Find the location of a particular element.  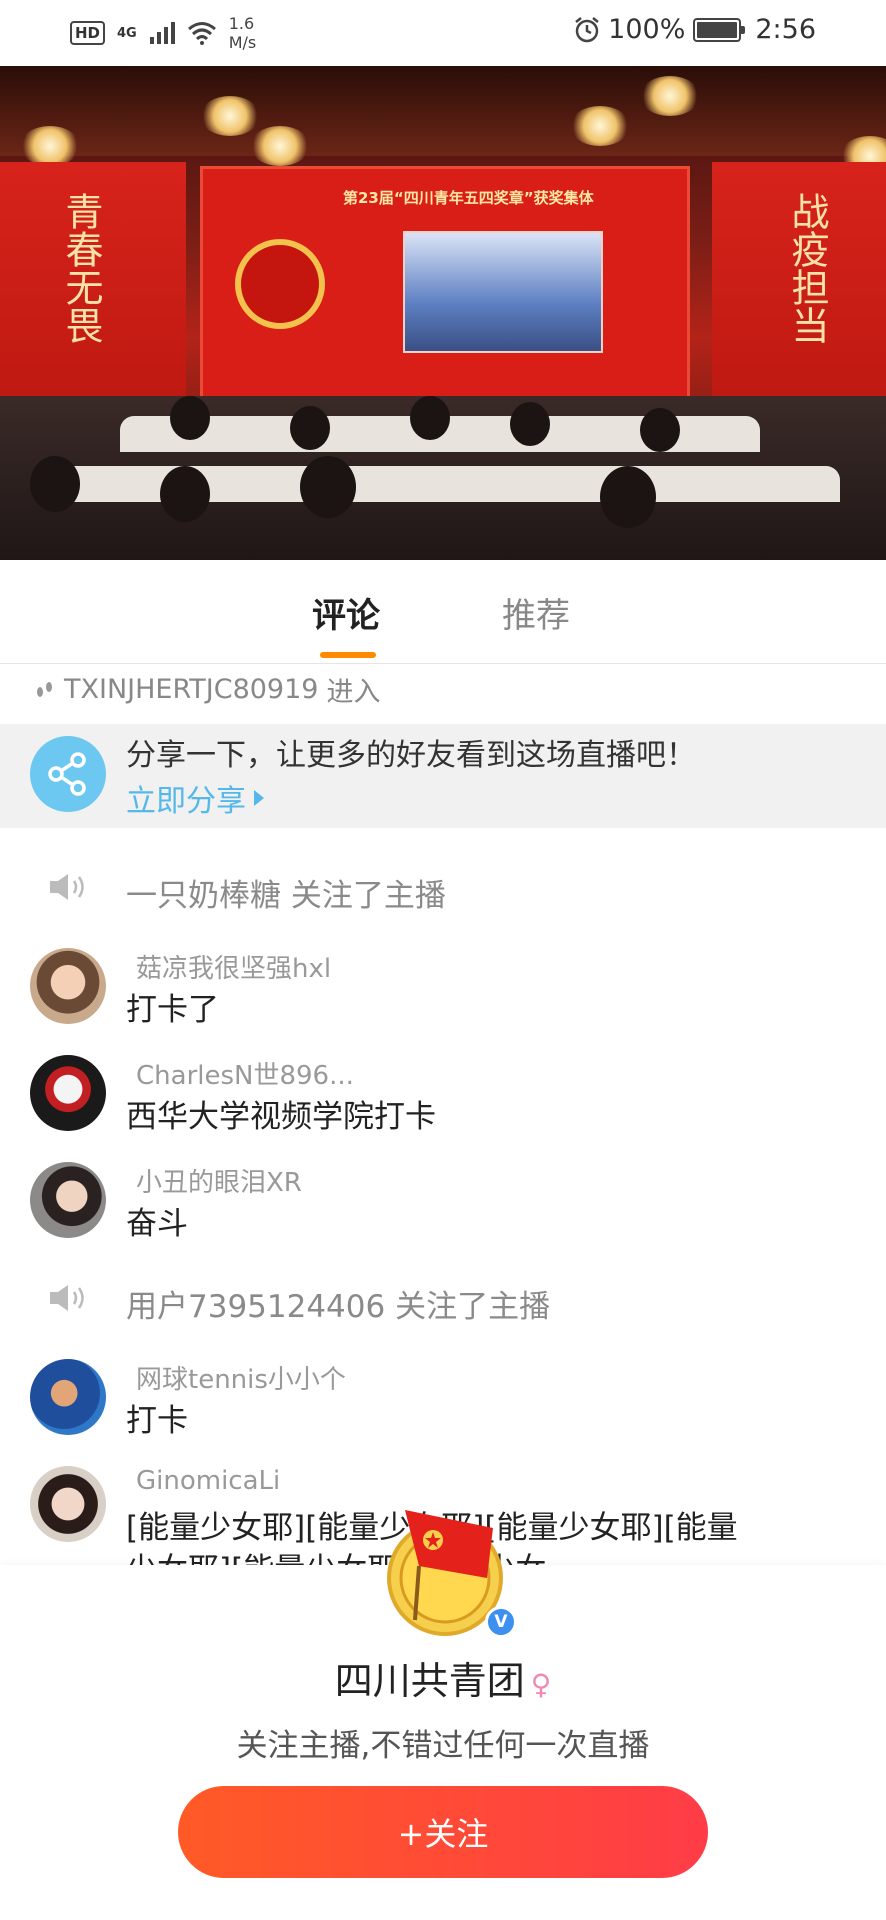

battery-icon is located at coordinates (719, 29).